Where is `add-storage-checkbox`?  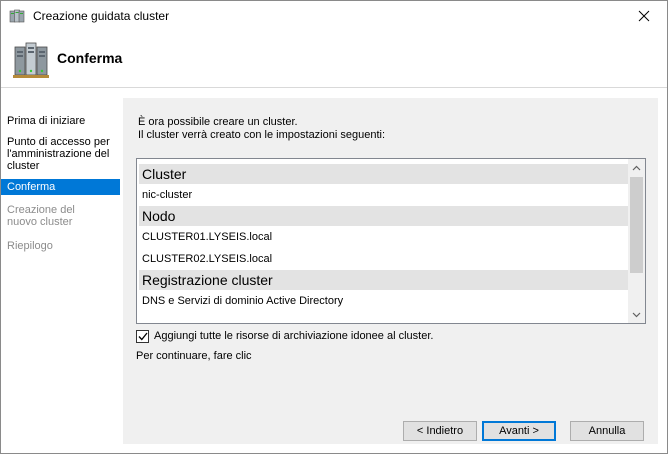 add-storage-checkbox is located at coordinates (142, 336).